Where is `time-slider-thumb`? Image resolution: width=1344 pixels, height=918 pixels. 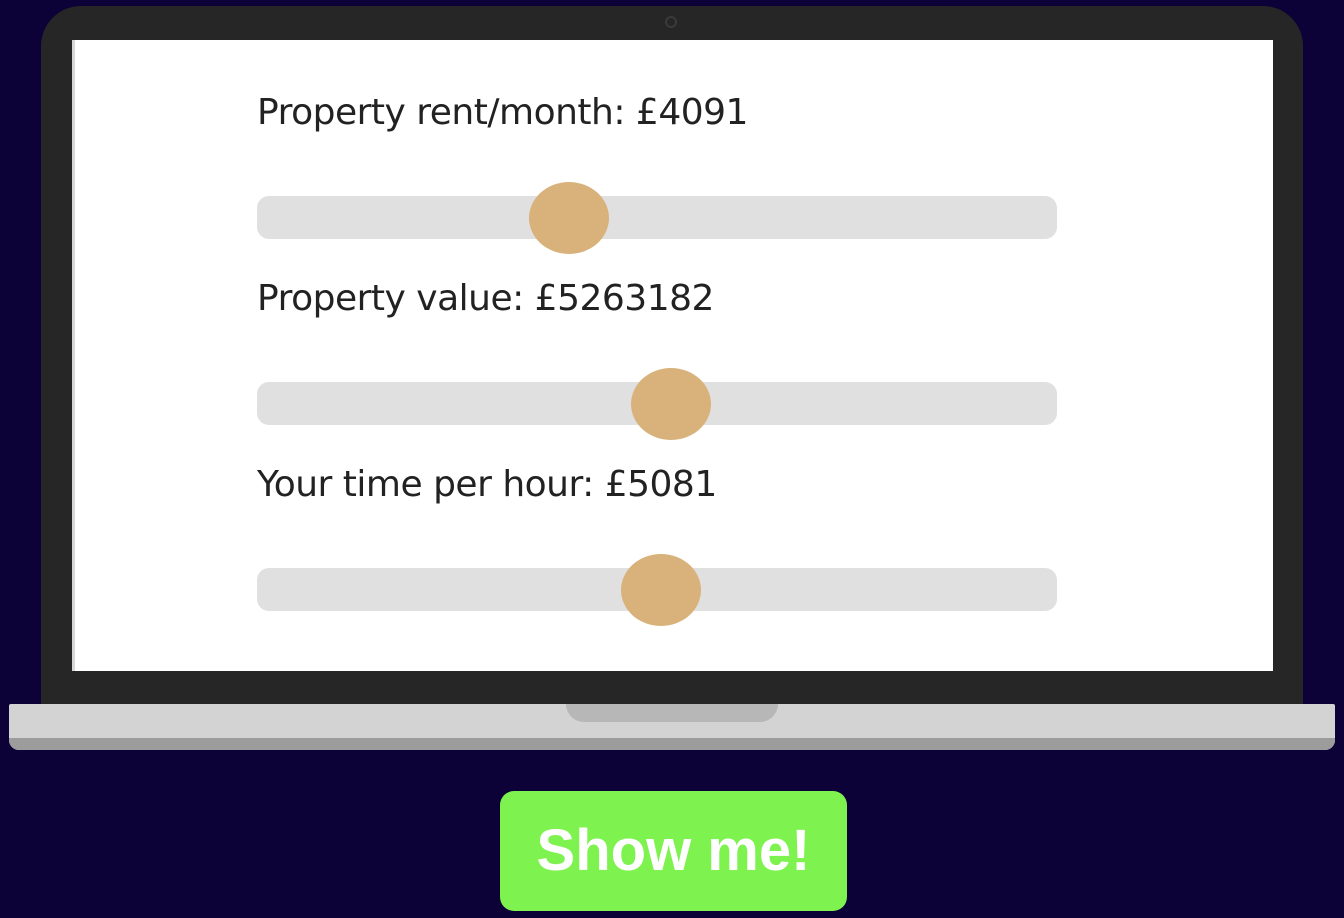
time-slider-thumb is located at coordinates (661, 590).